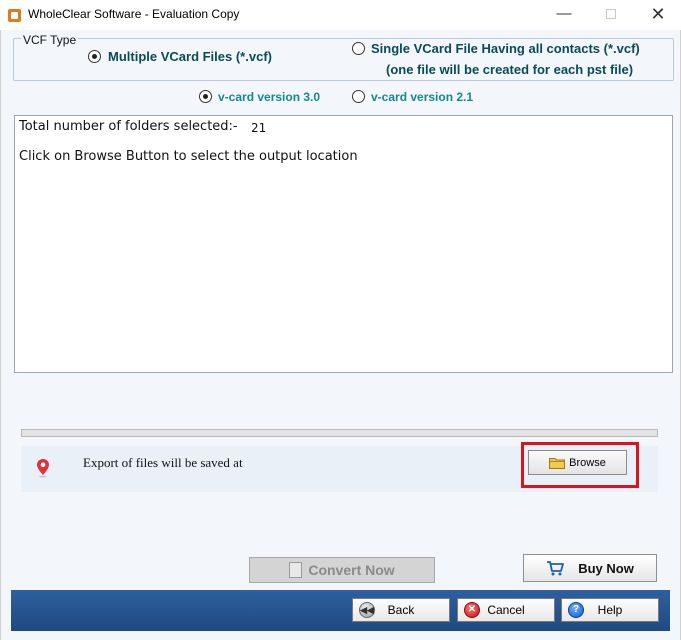  I want to click on save-location-panel: Export of files will be saved at Browse, so click(339, 467).